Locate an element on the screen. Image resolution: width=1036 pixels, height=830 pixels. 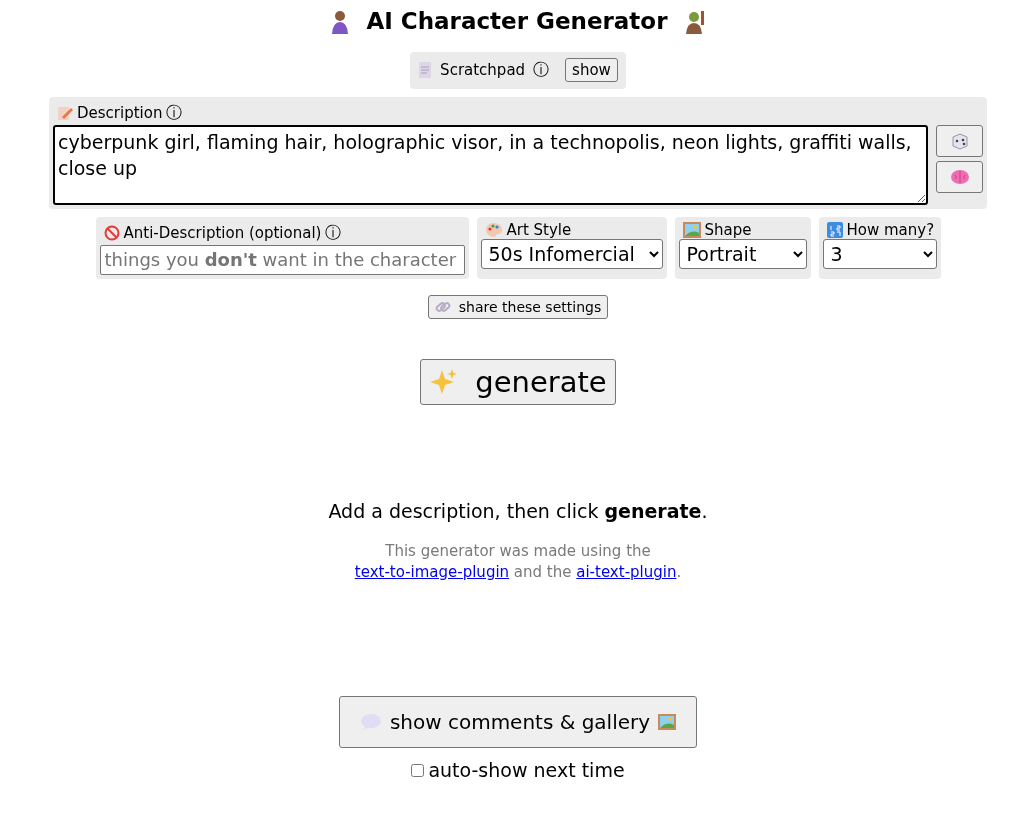
art-style-select: 50s Infomercial is located at coordinates (571, 253).